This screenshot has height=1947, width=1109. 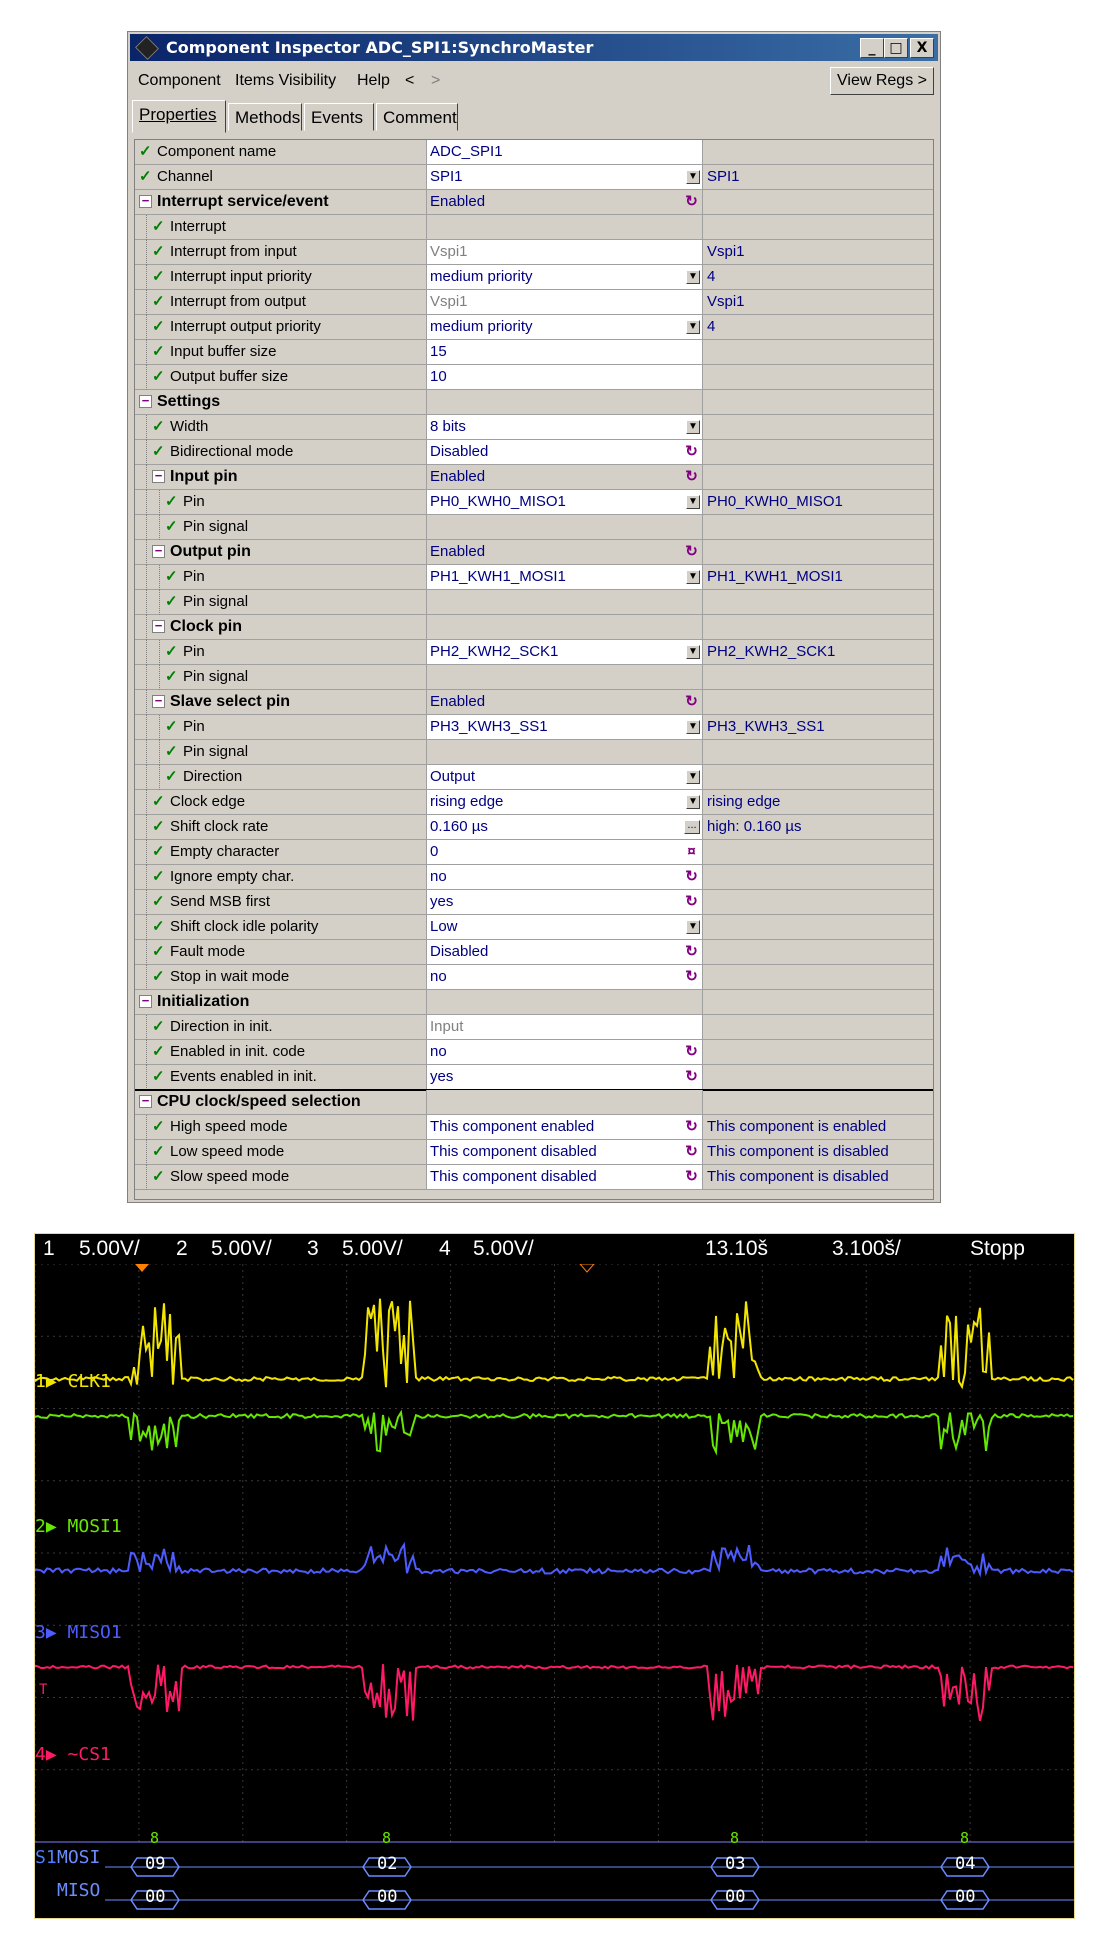 I want to click on property-row: ✓ Direction Output ▼, so click(x=534, y=777).